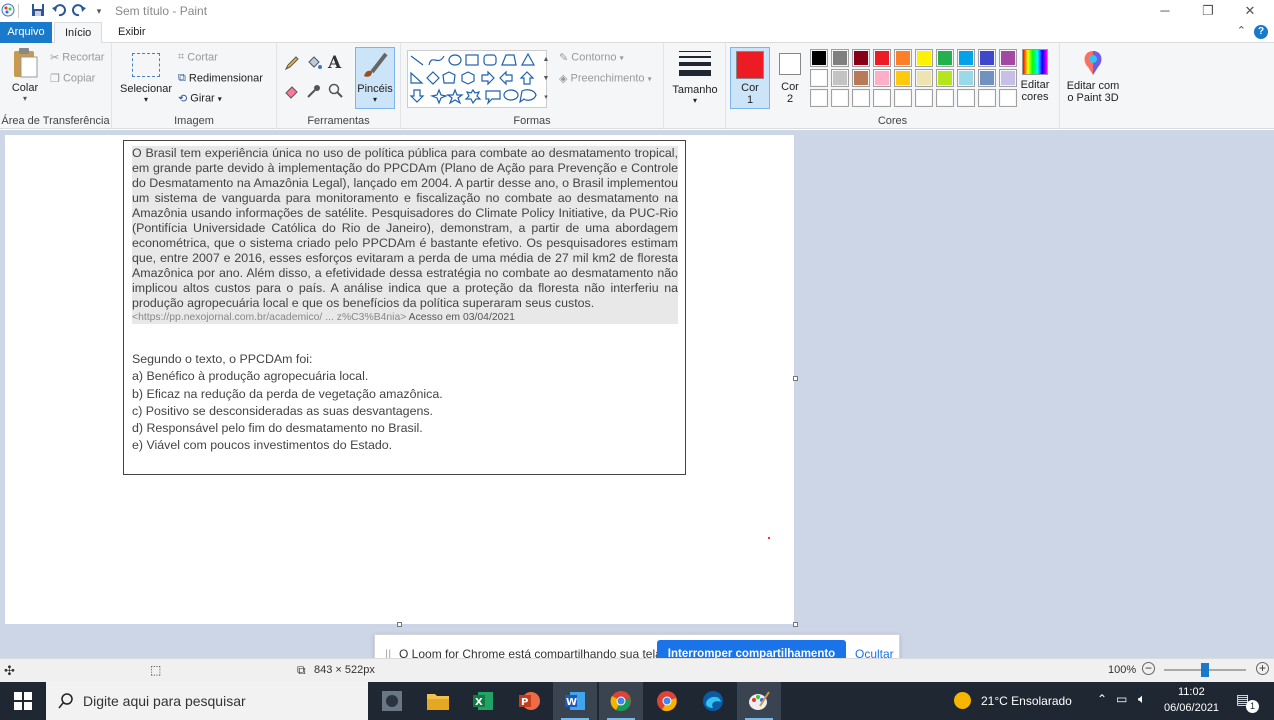 The image size is (1274, 720). Describe the element at coordinates (1191, 692) in the screenshot. I see `clock-time: 11:02` at that location.